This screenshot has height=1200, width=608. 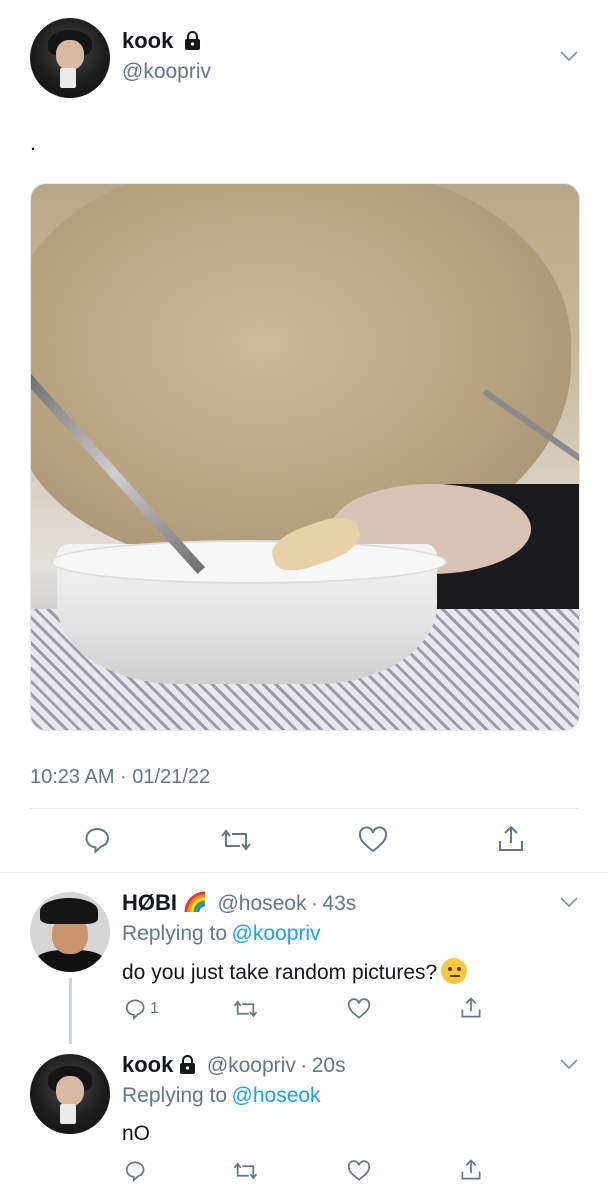 I want to click on reply-text-row: do you just take random pictures?, so click(x=295, y=971).